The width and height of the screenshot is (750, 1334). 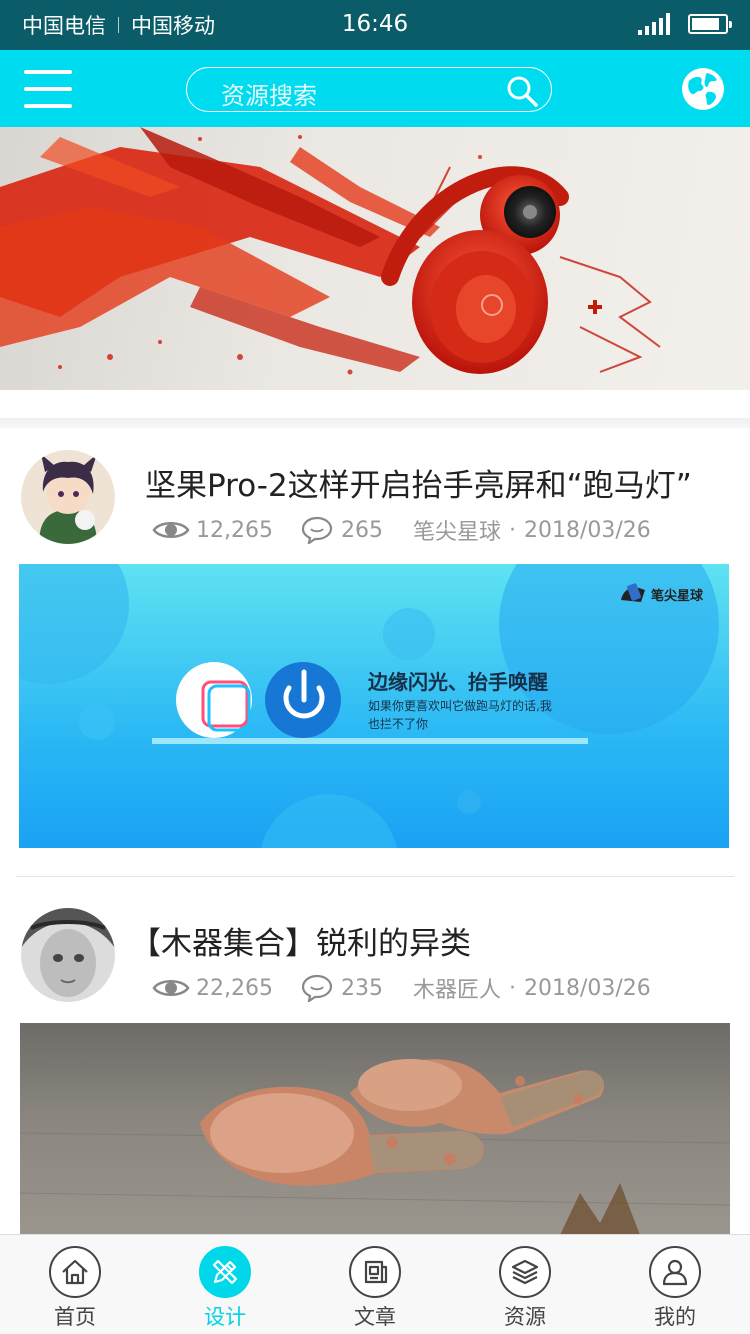 I want to click on search-input: 资源搜索, so click(x=369, y=89).